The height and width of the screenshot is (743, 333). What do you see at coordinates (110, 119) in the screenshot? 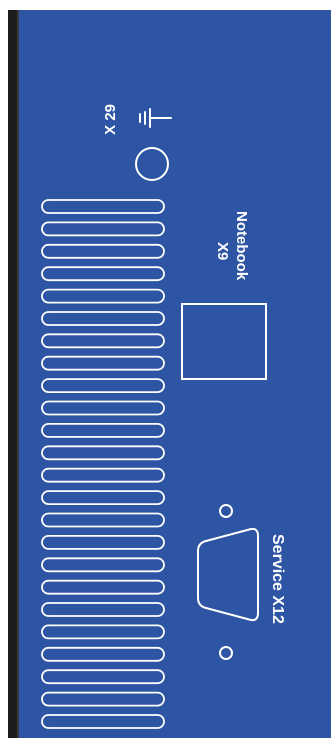
I see `ground-connector-label: X 29` at bounding box center [110, 119].